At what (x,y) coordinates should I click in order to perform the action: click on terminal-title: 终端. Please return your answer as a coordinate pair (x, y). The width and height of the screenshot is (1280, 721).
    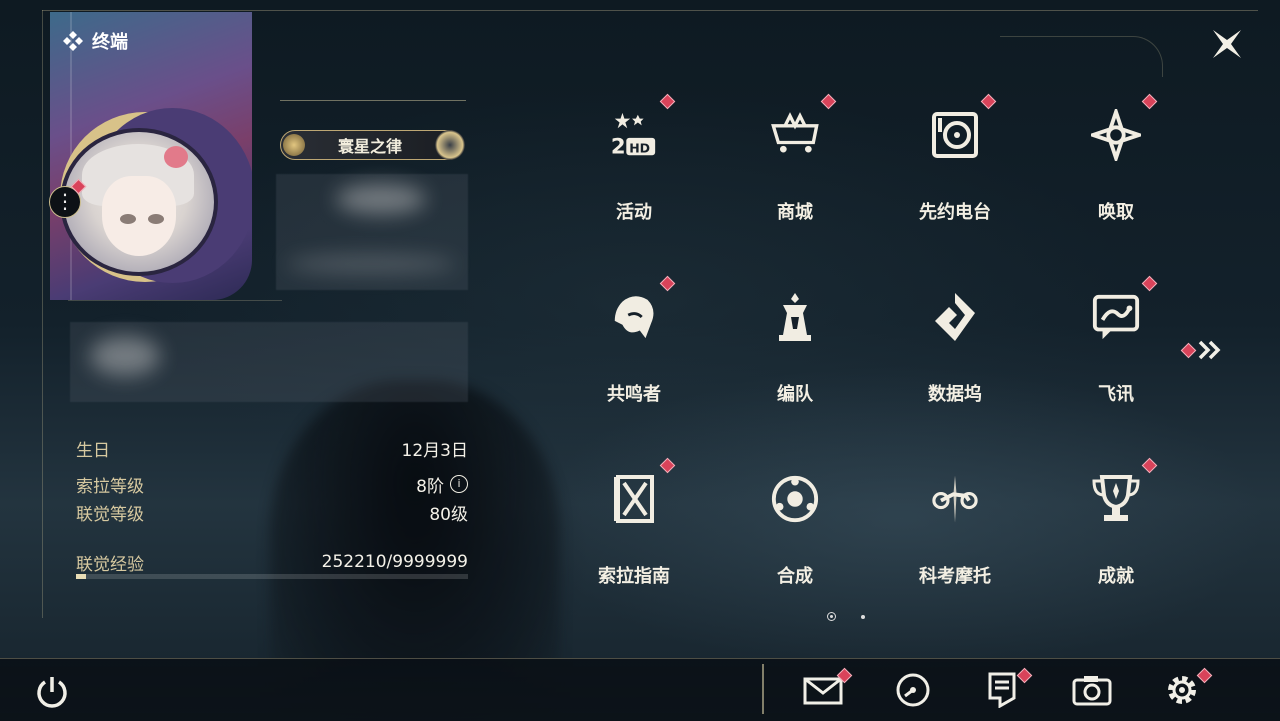
    Looking at the image, I should click on (95, 41).